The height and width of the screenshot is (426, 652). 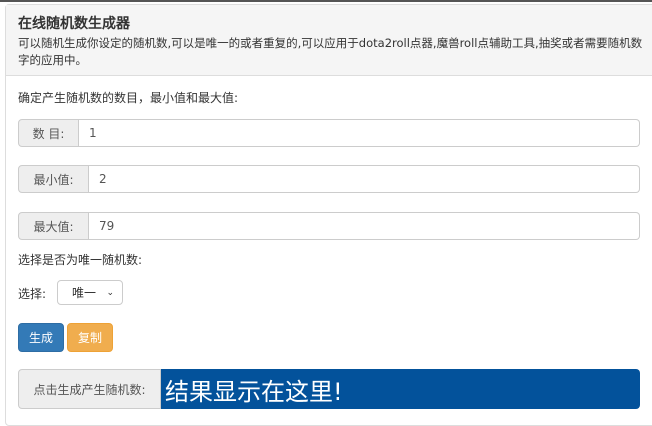 I want to click on result-label: 点击生成产生随机数:, so click(x=89, y=389).